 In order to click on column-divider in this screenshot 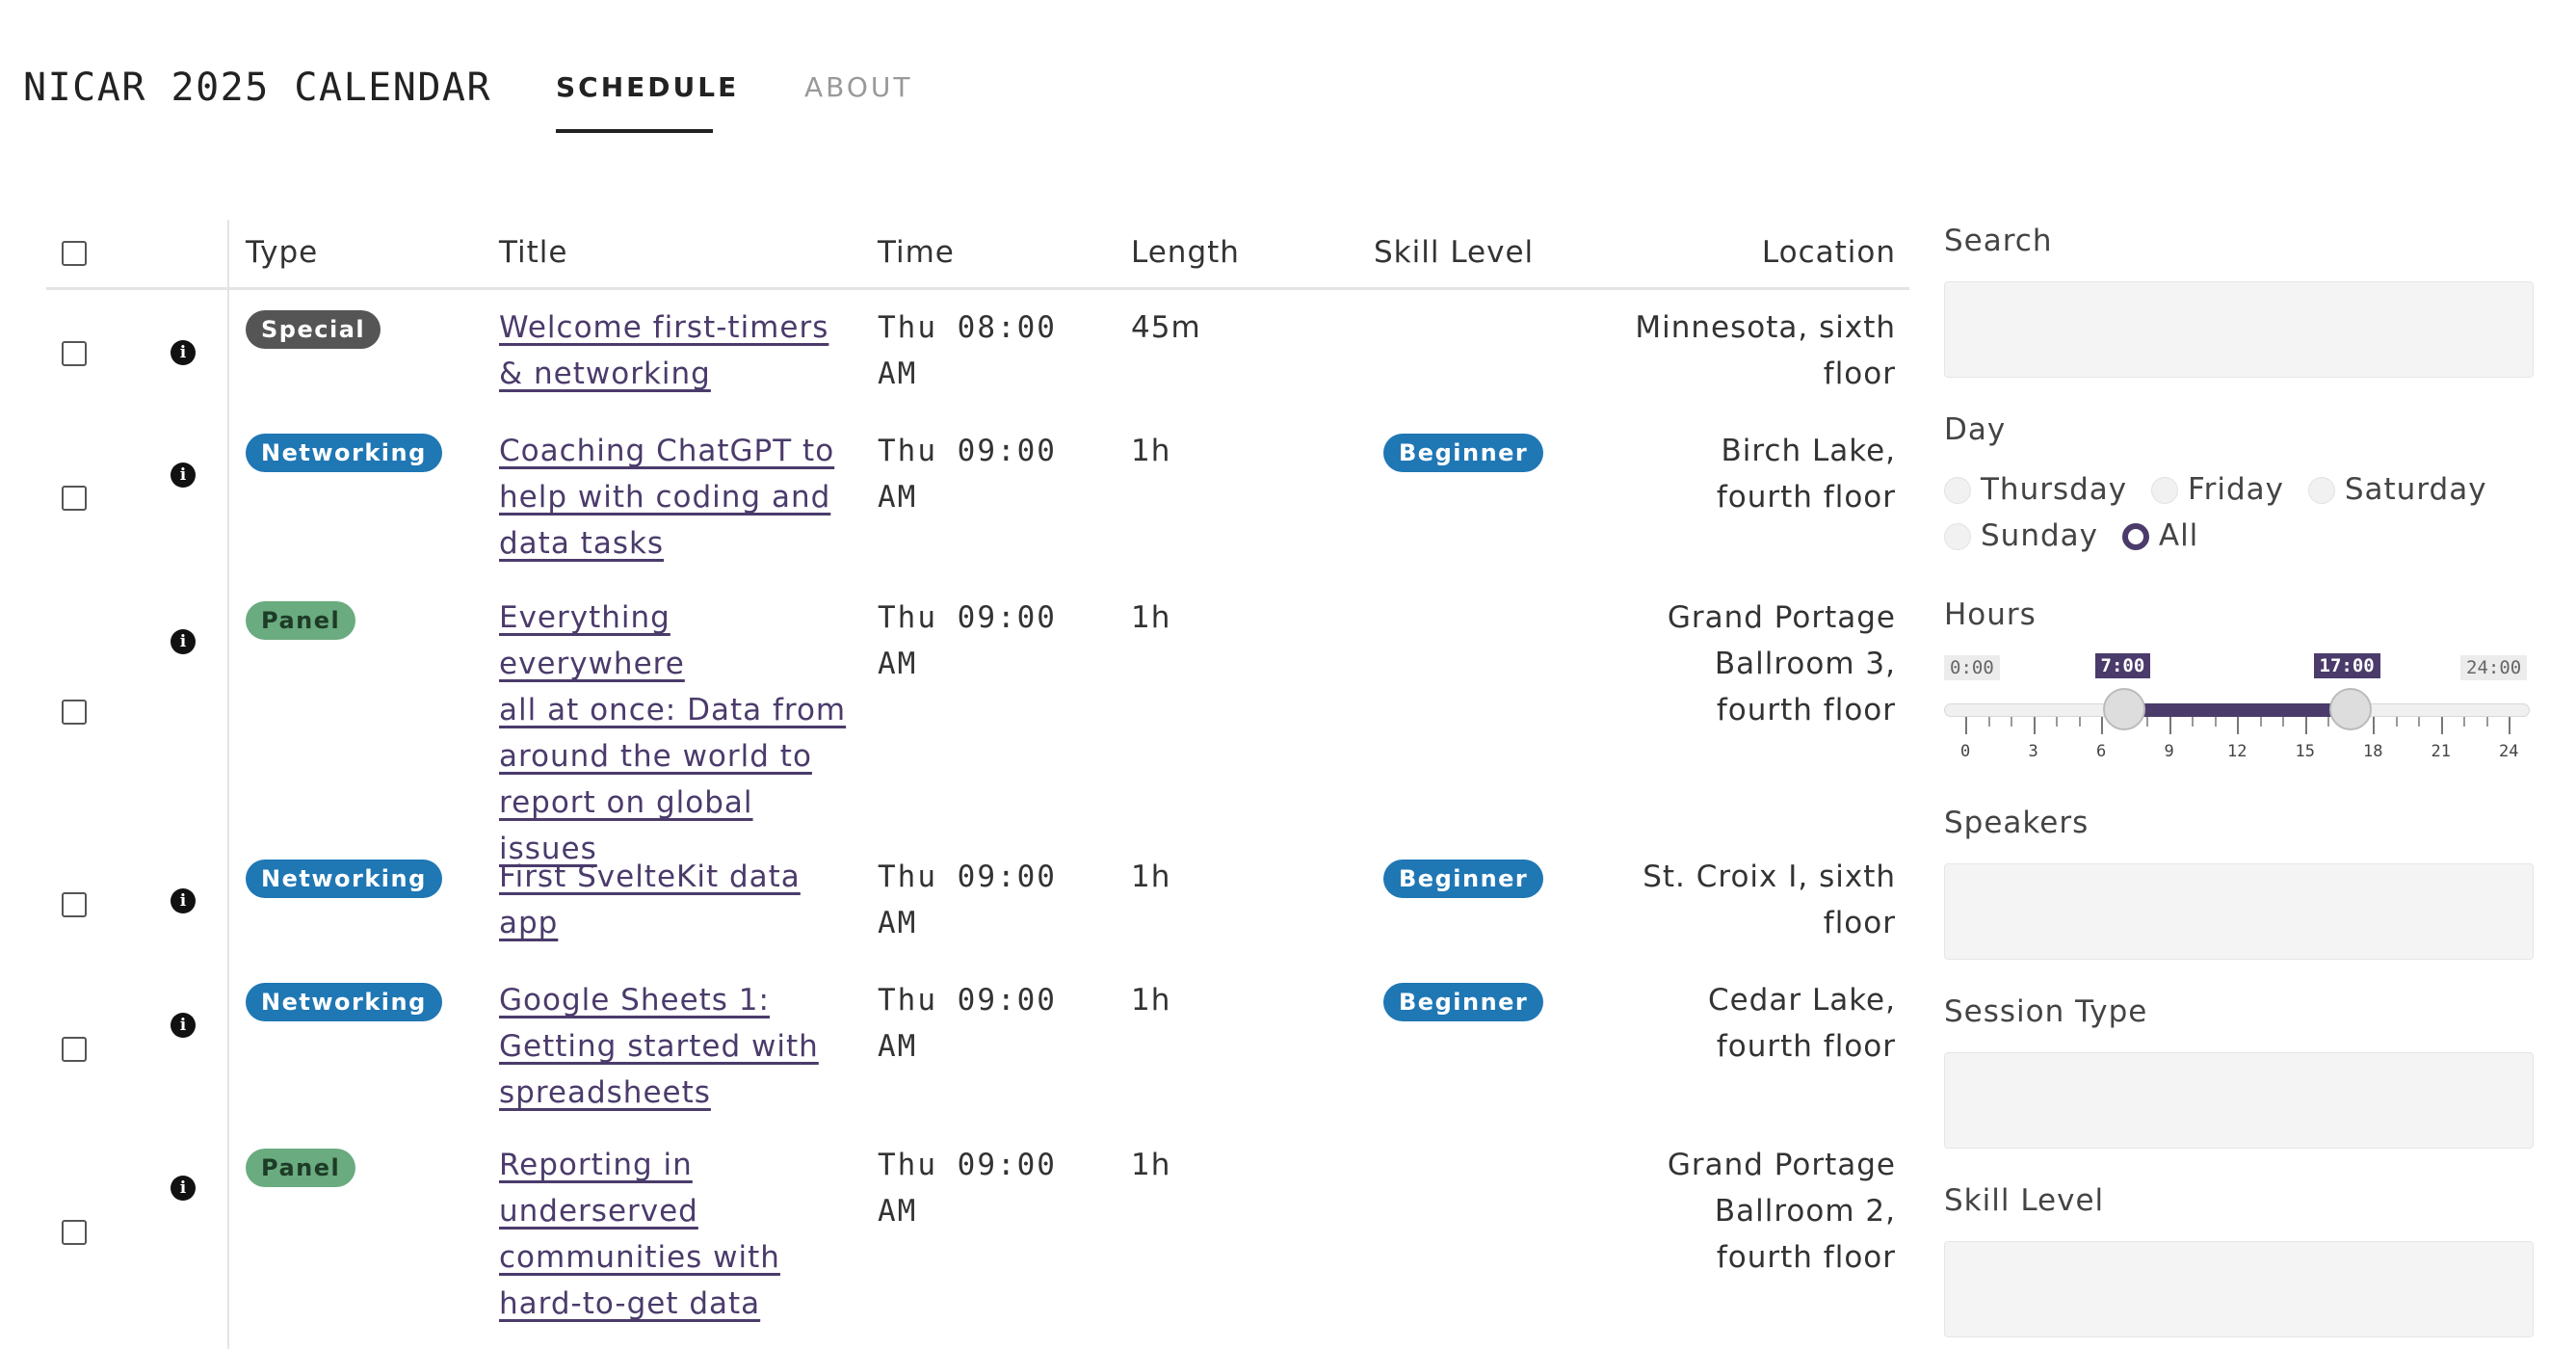, I will do `click(228, 784)`.